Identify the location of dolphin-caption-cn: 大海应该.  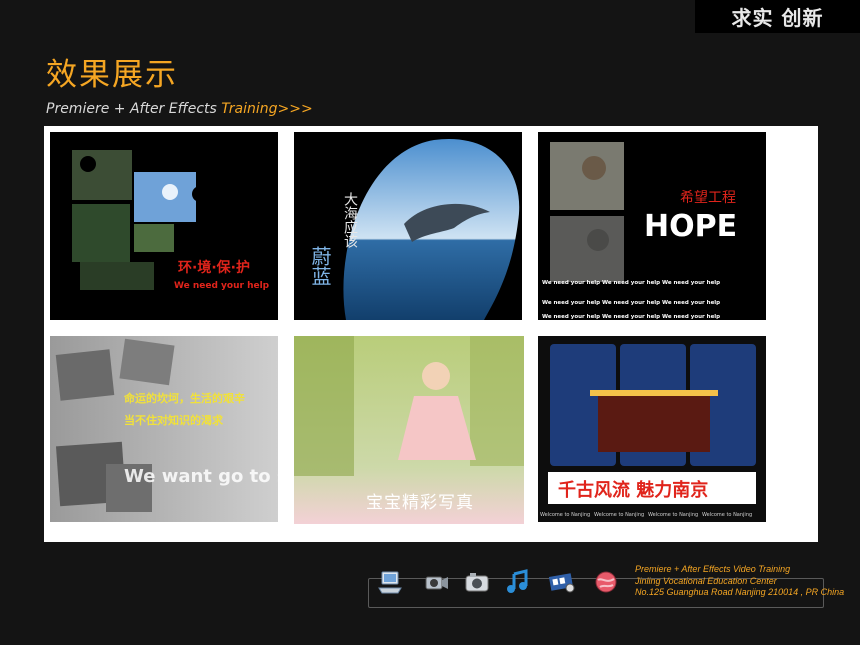
(350, 220).